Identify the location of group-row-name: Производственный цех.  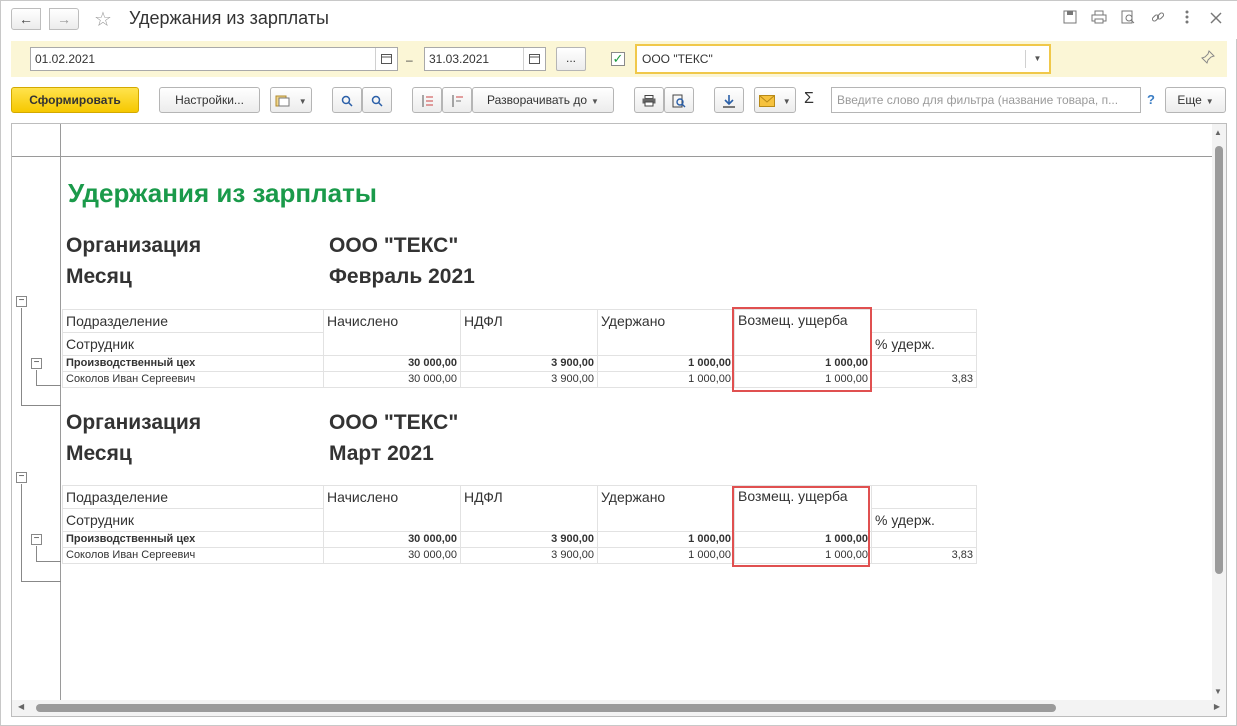
(193, 363).